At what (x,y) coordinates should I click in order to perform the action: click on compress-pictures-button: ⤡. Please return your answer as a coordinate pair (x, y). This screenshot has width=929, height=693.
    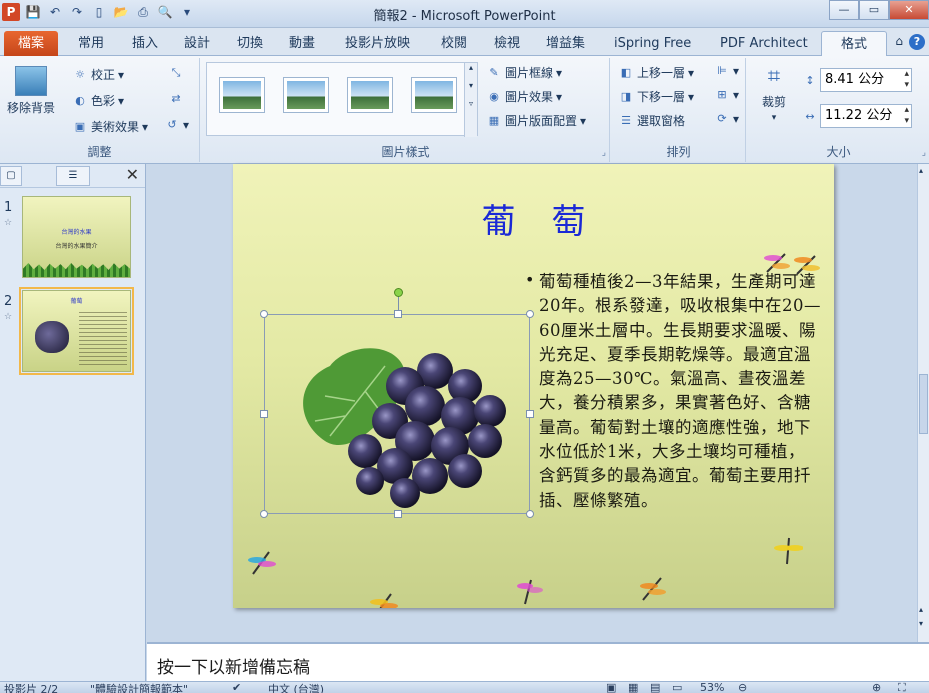
    Looking at the image, I should click on (176, 73).